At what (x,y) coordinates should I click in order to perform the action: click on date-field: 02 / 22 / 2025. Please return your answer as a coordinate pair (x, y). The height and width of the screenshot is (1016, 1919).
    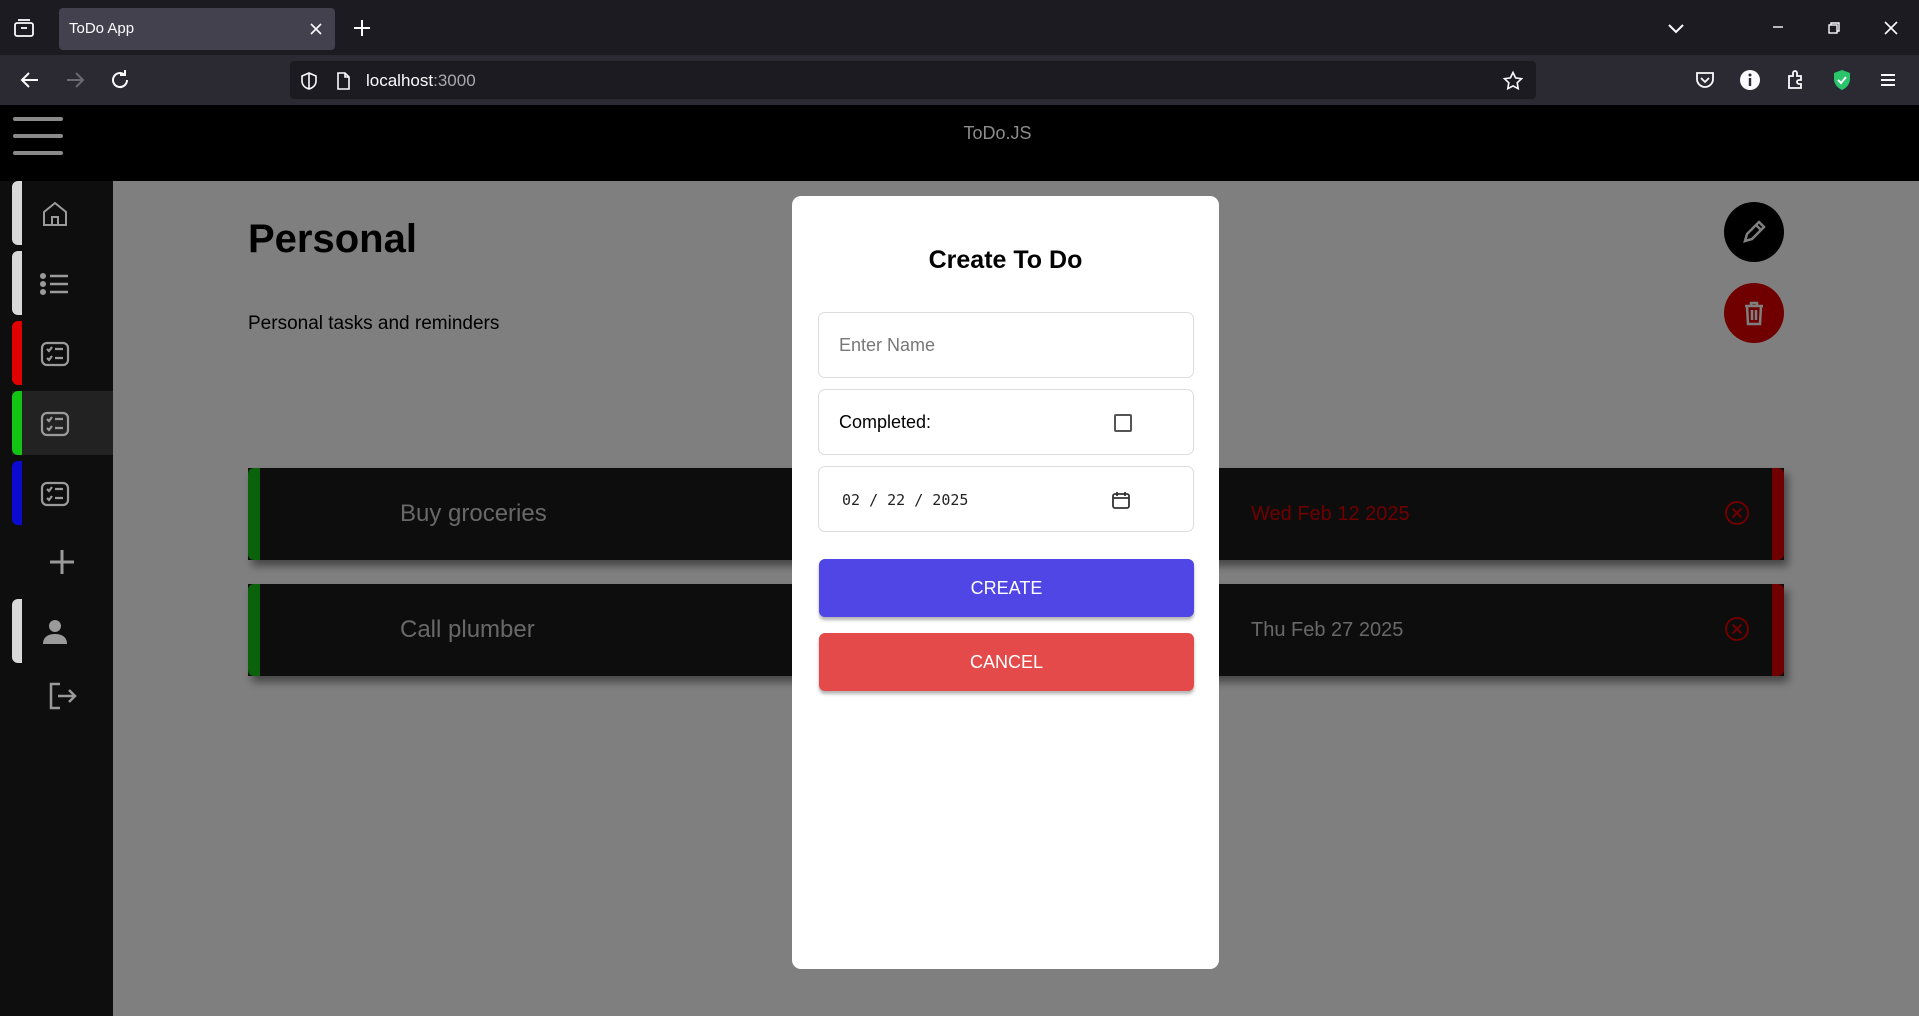
    Looking at the image, I should click on (1006, 499).